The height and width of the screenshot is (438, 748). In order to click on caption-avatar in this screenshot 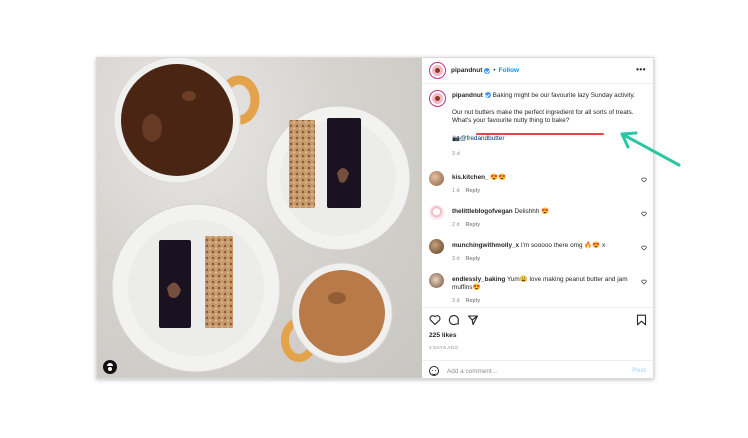, I will do `click(437, 98)`.